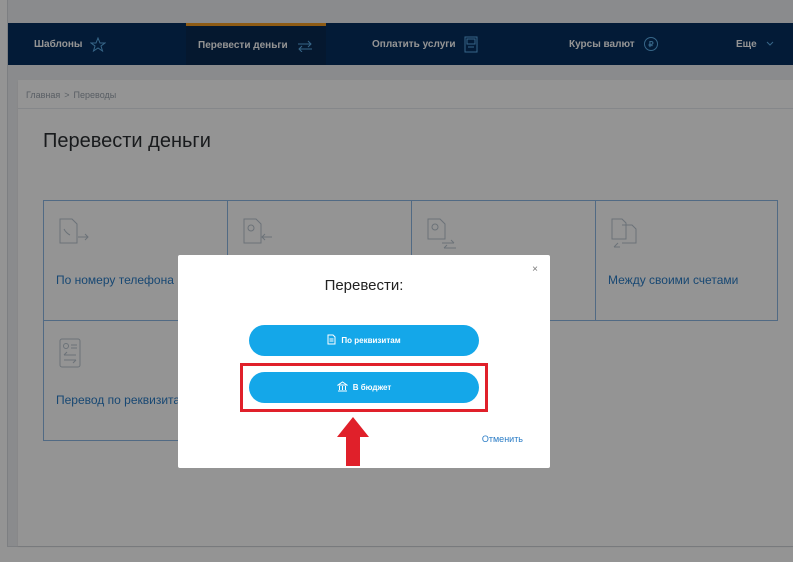 This screenshot has height=562, width=793. I want to click on close-icon: ×, so click(535, 269).